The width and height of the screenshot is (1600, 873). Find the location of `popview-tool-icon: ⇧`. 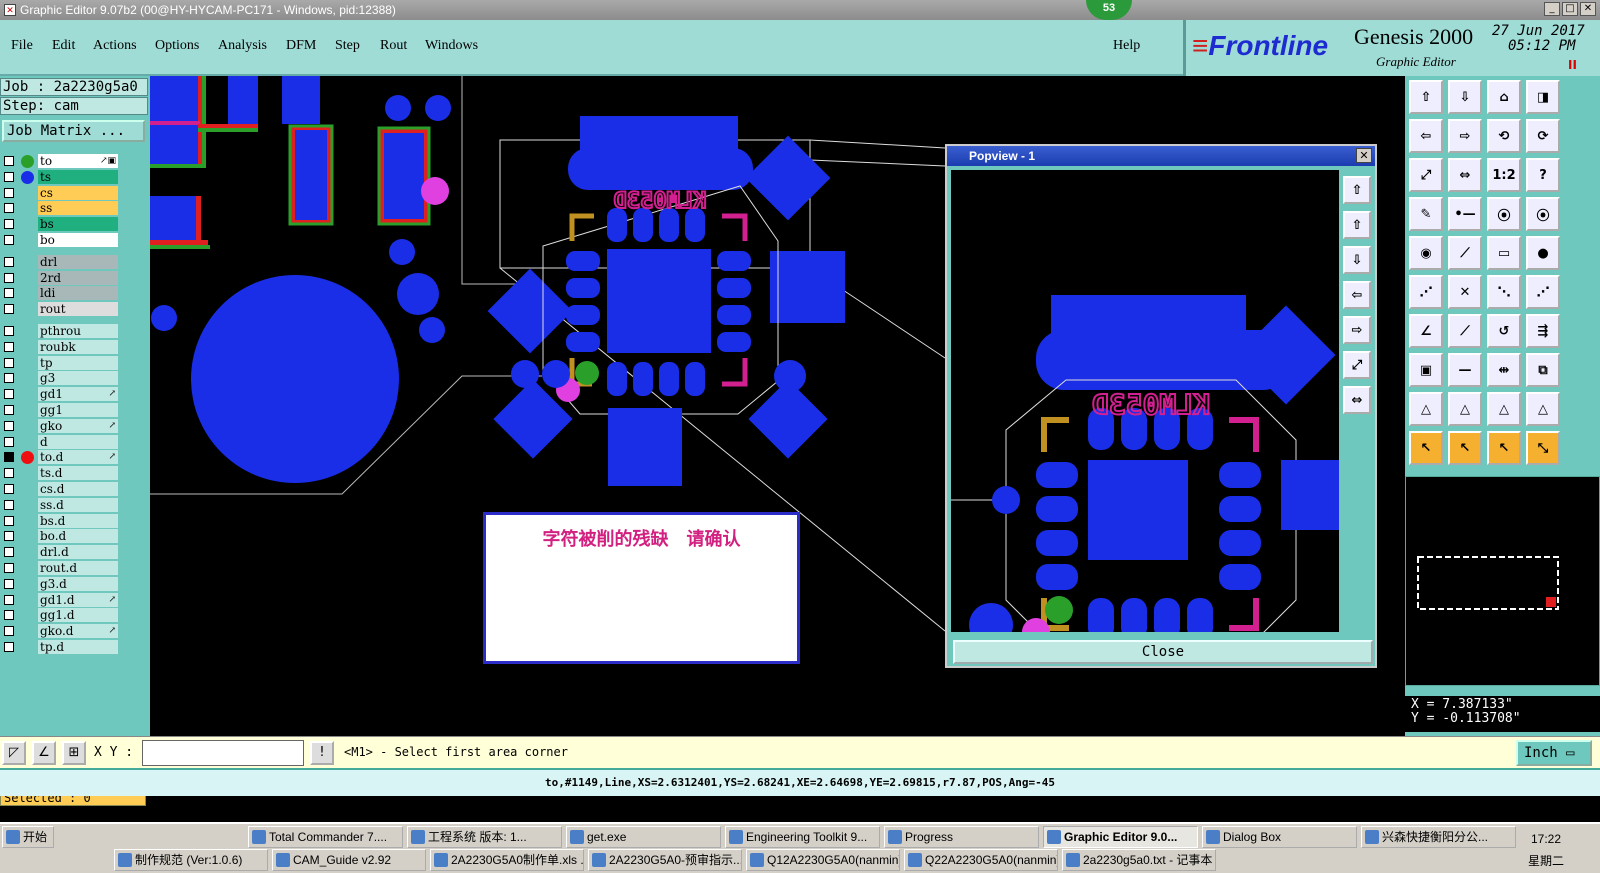

popview-tool-icon: ⇧ is located at coordinates (1357, 190).